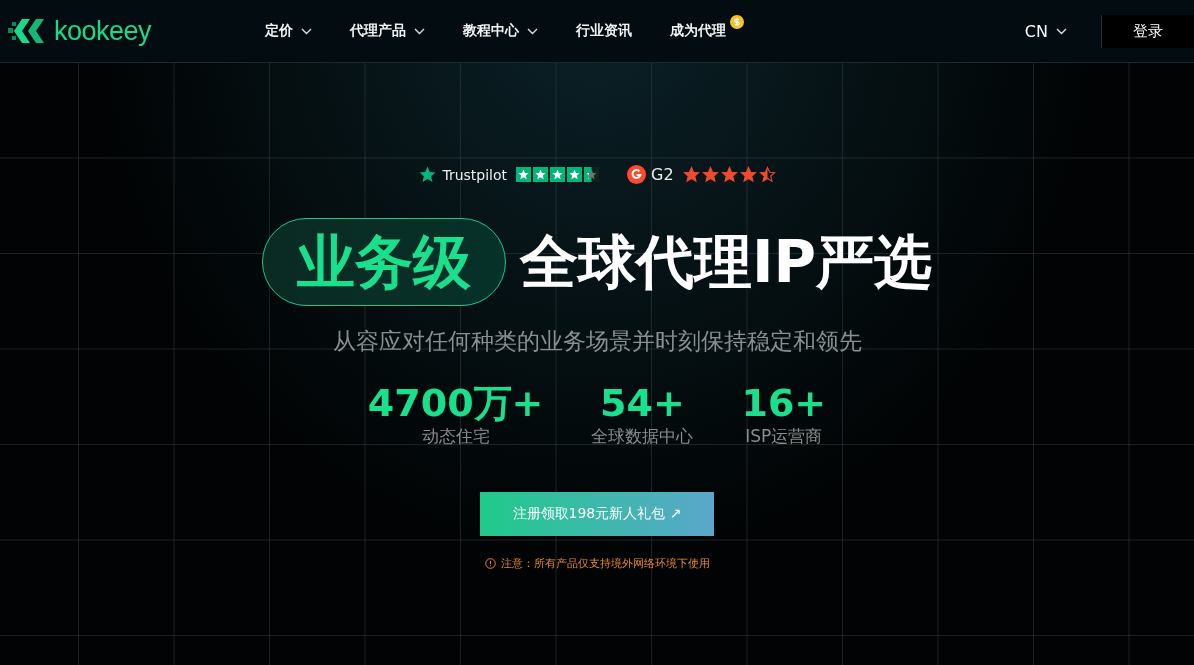 The width and height of the screenshot is (1194, 665). I want to click on g2-logo-icon, so click(637, 174).